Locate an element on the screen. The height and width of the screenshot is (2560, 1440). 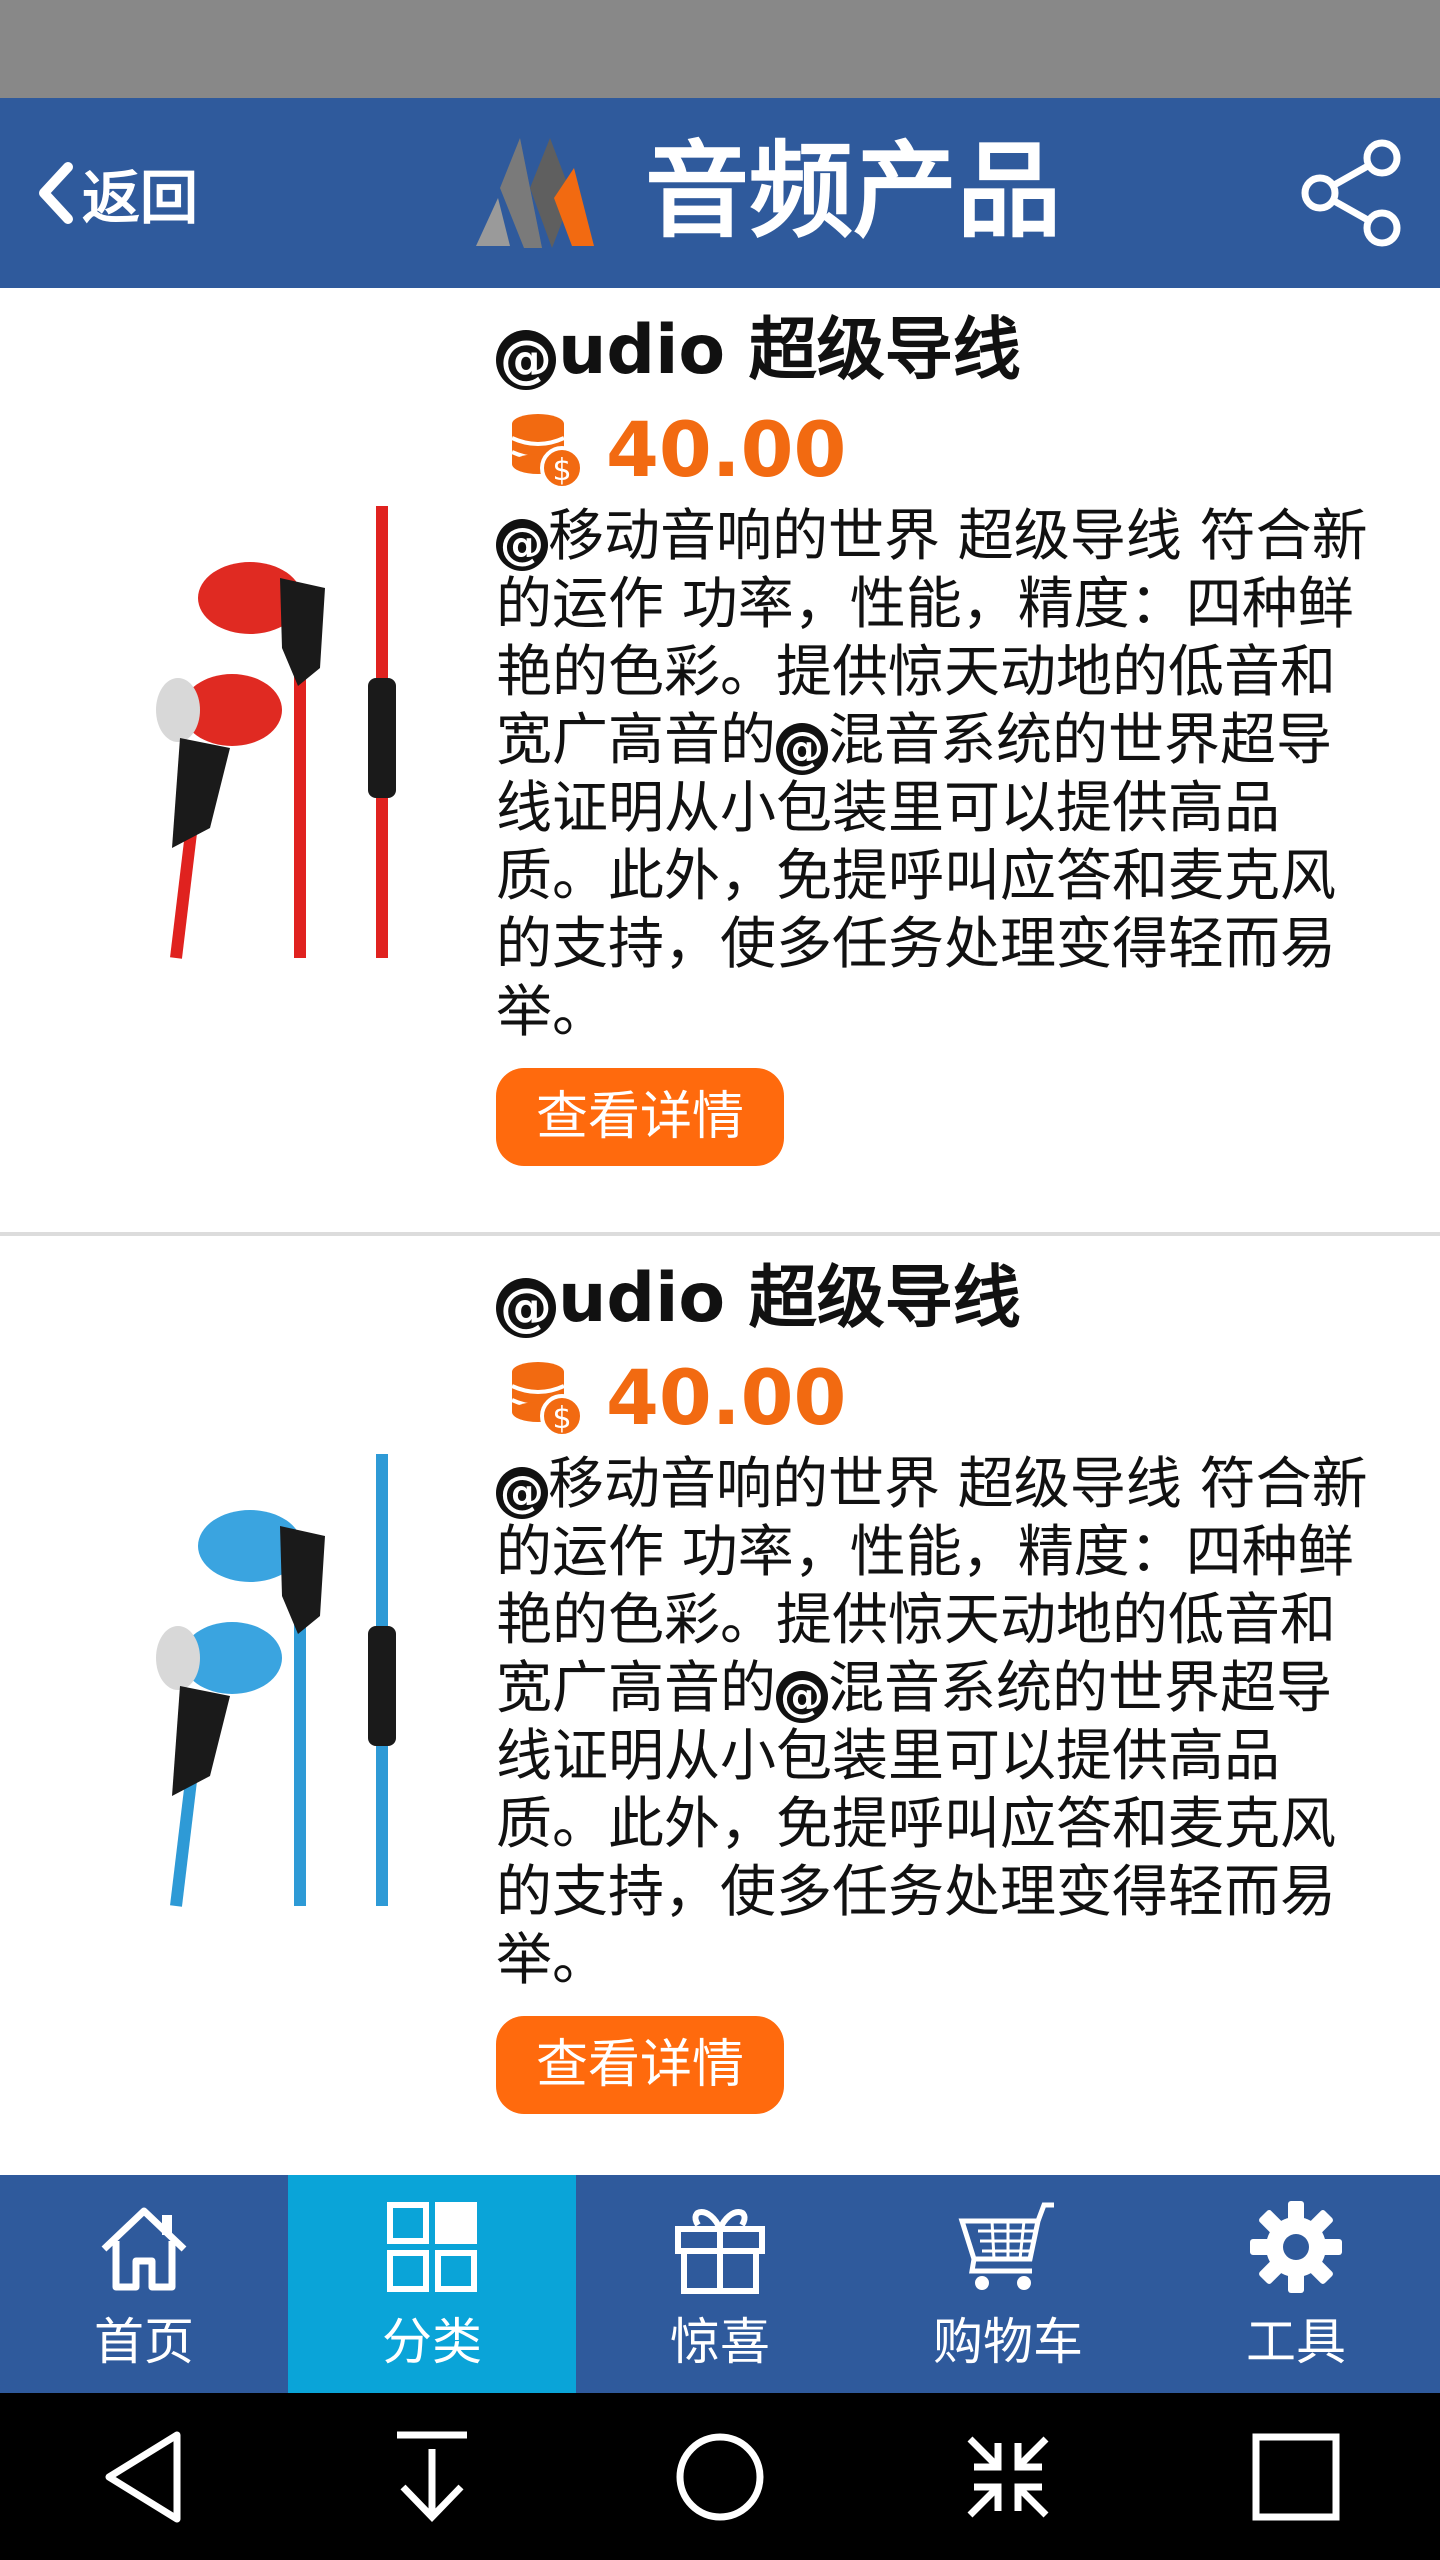
system-nav-bar is located at coordinates (720, 2476).